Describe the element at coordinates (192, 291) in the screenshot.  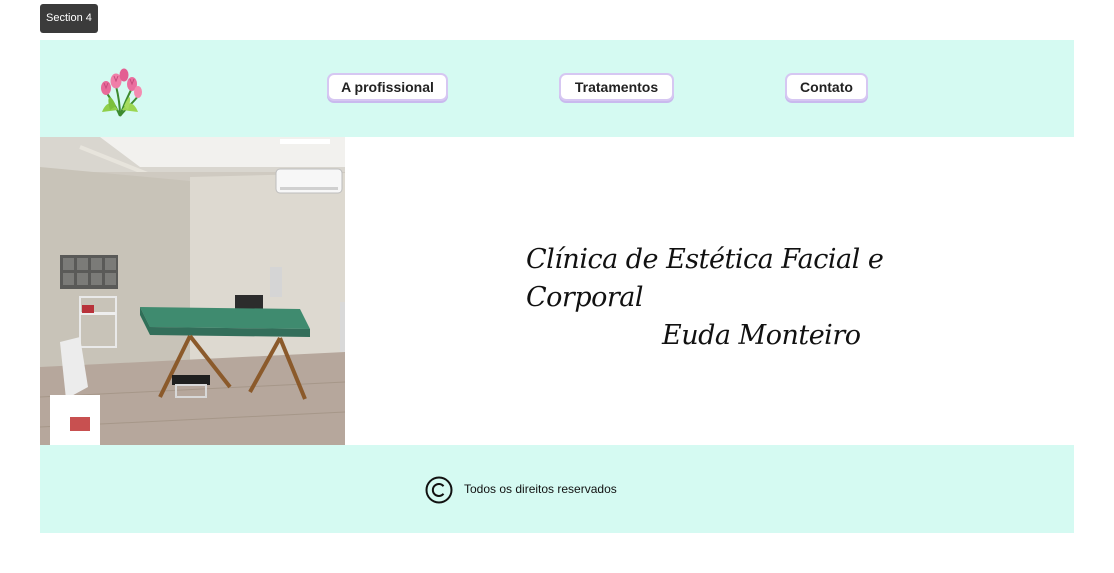
I see `clinic-room-photo` at that location.